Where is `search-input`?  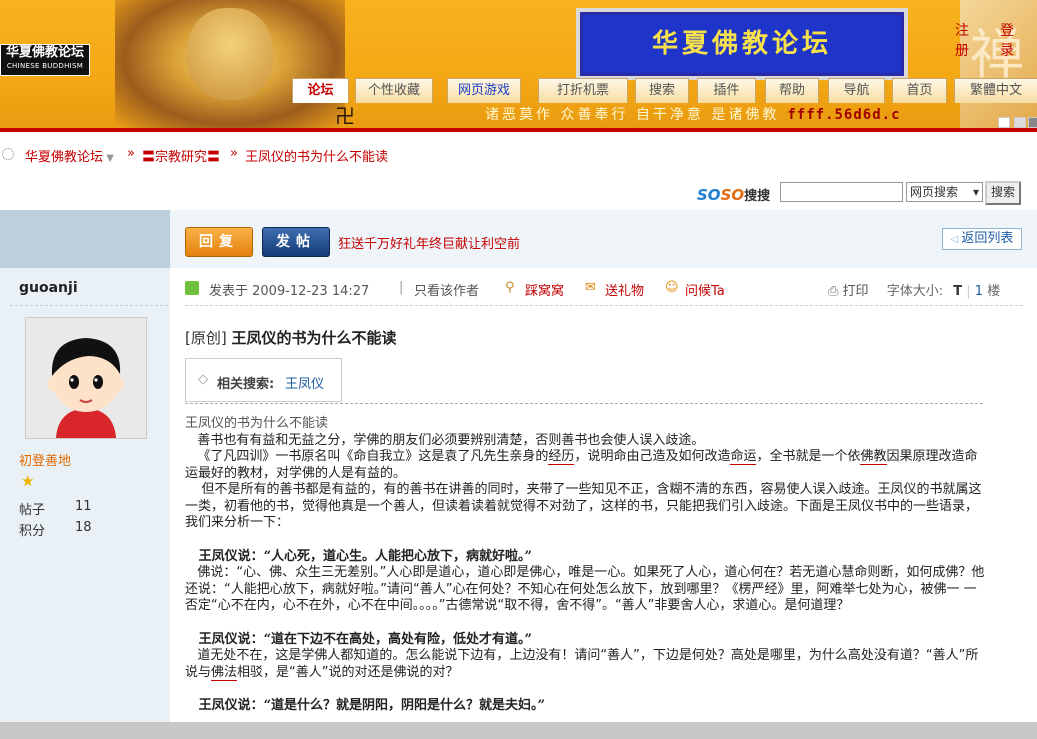 search-input is located at coordinates (841, 192).